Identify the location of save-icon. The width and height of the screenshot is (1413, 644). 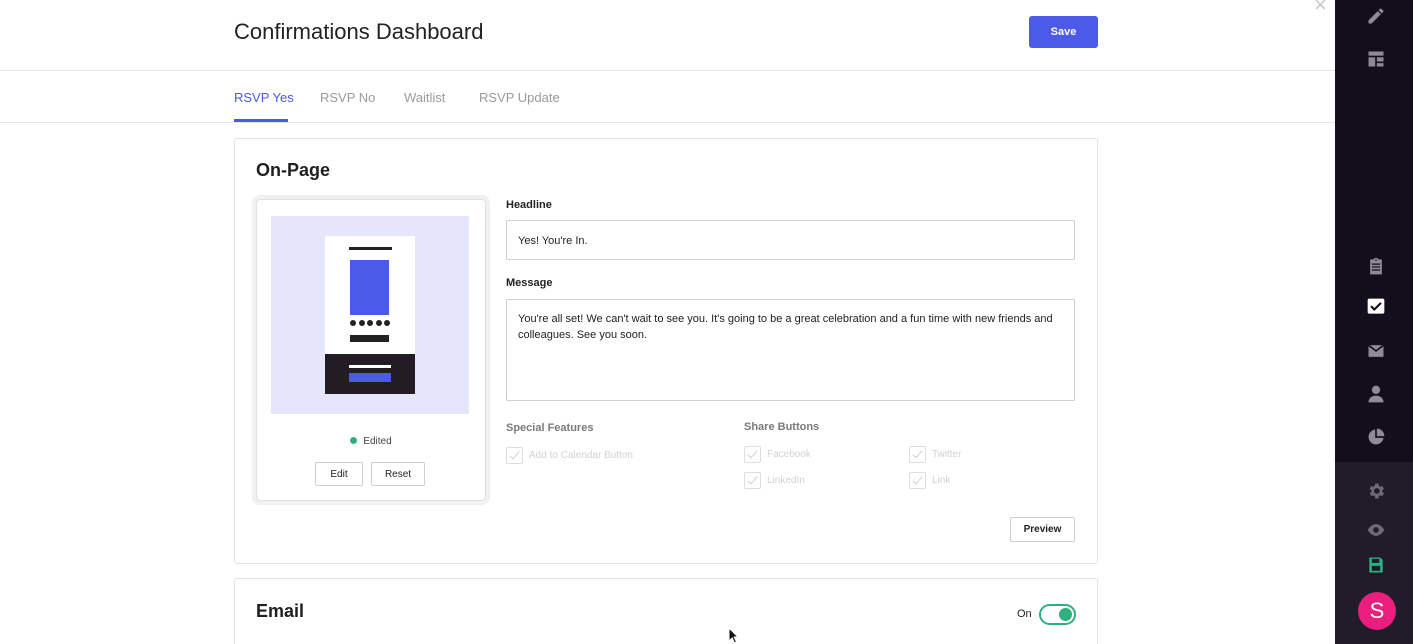
(1376, 565).